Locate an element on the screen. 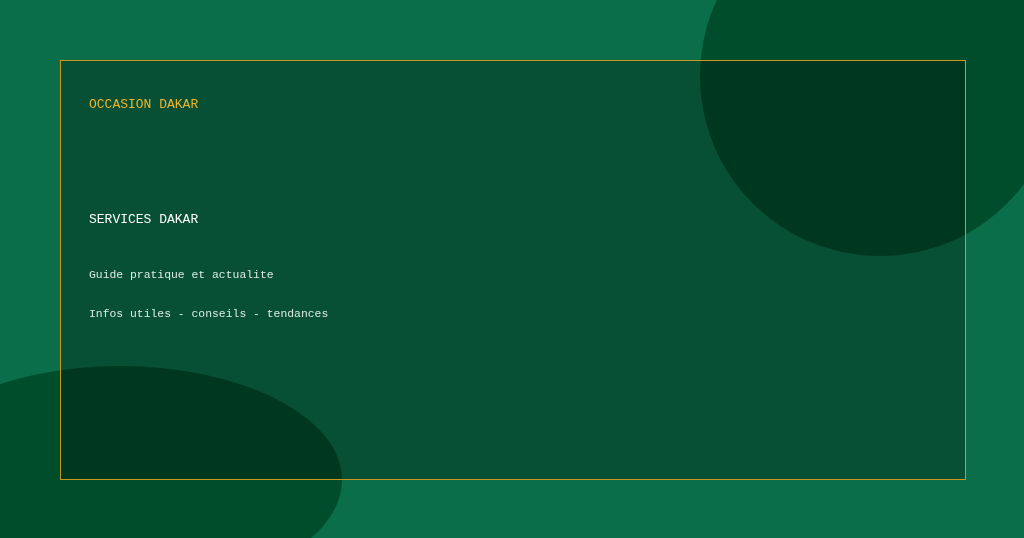 The height and width of the screenshot is (538, 1024). tagline-text: Infos utiles - conseils - tendances is located at coordinates (209, 314).